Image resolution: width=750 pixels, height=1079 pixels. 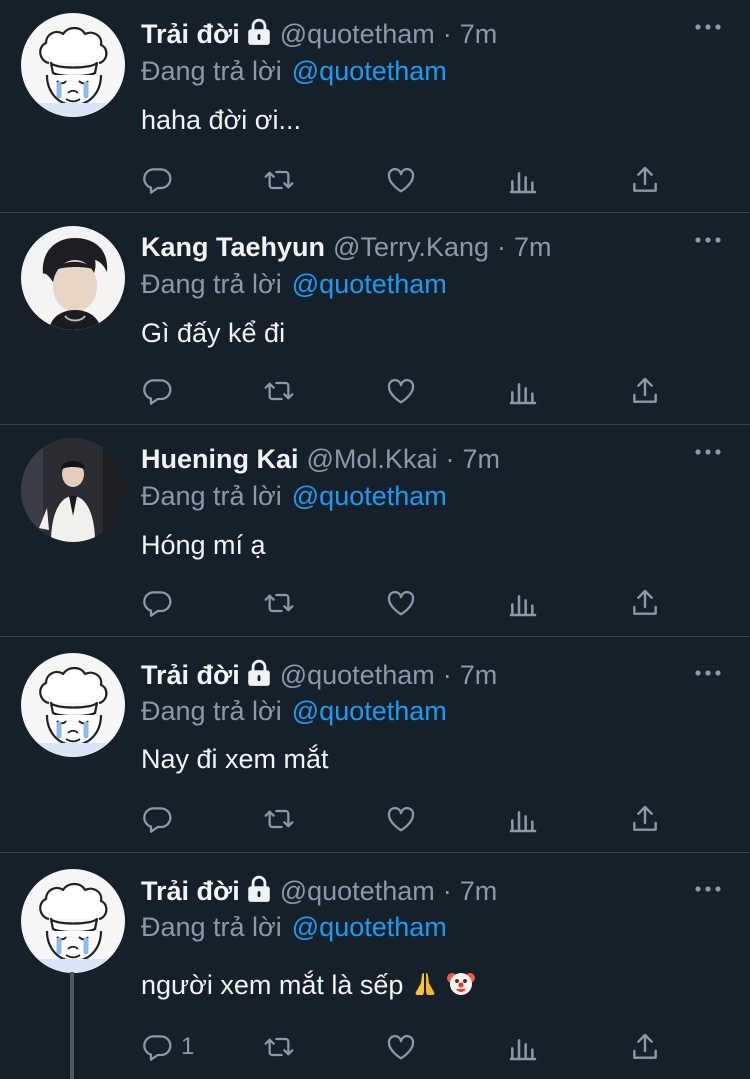 What do you see at coordinates (72, 1025) in the screenshot?
I see `thread-connector-line` at bounding box center [72, 1025].